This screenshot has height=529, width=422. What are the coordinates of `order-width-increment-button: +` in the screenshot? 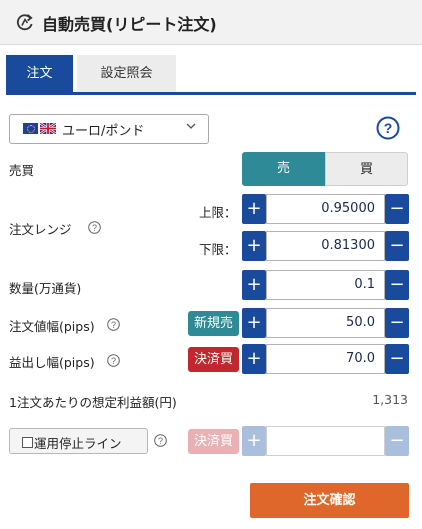 It's located at (254, 323).